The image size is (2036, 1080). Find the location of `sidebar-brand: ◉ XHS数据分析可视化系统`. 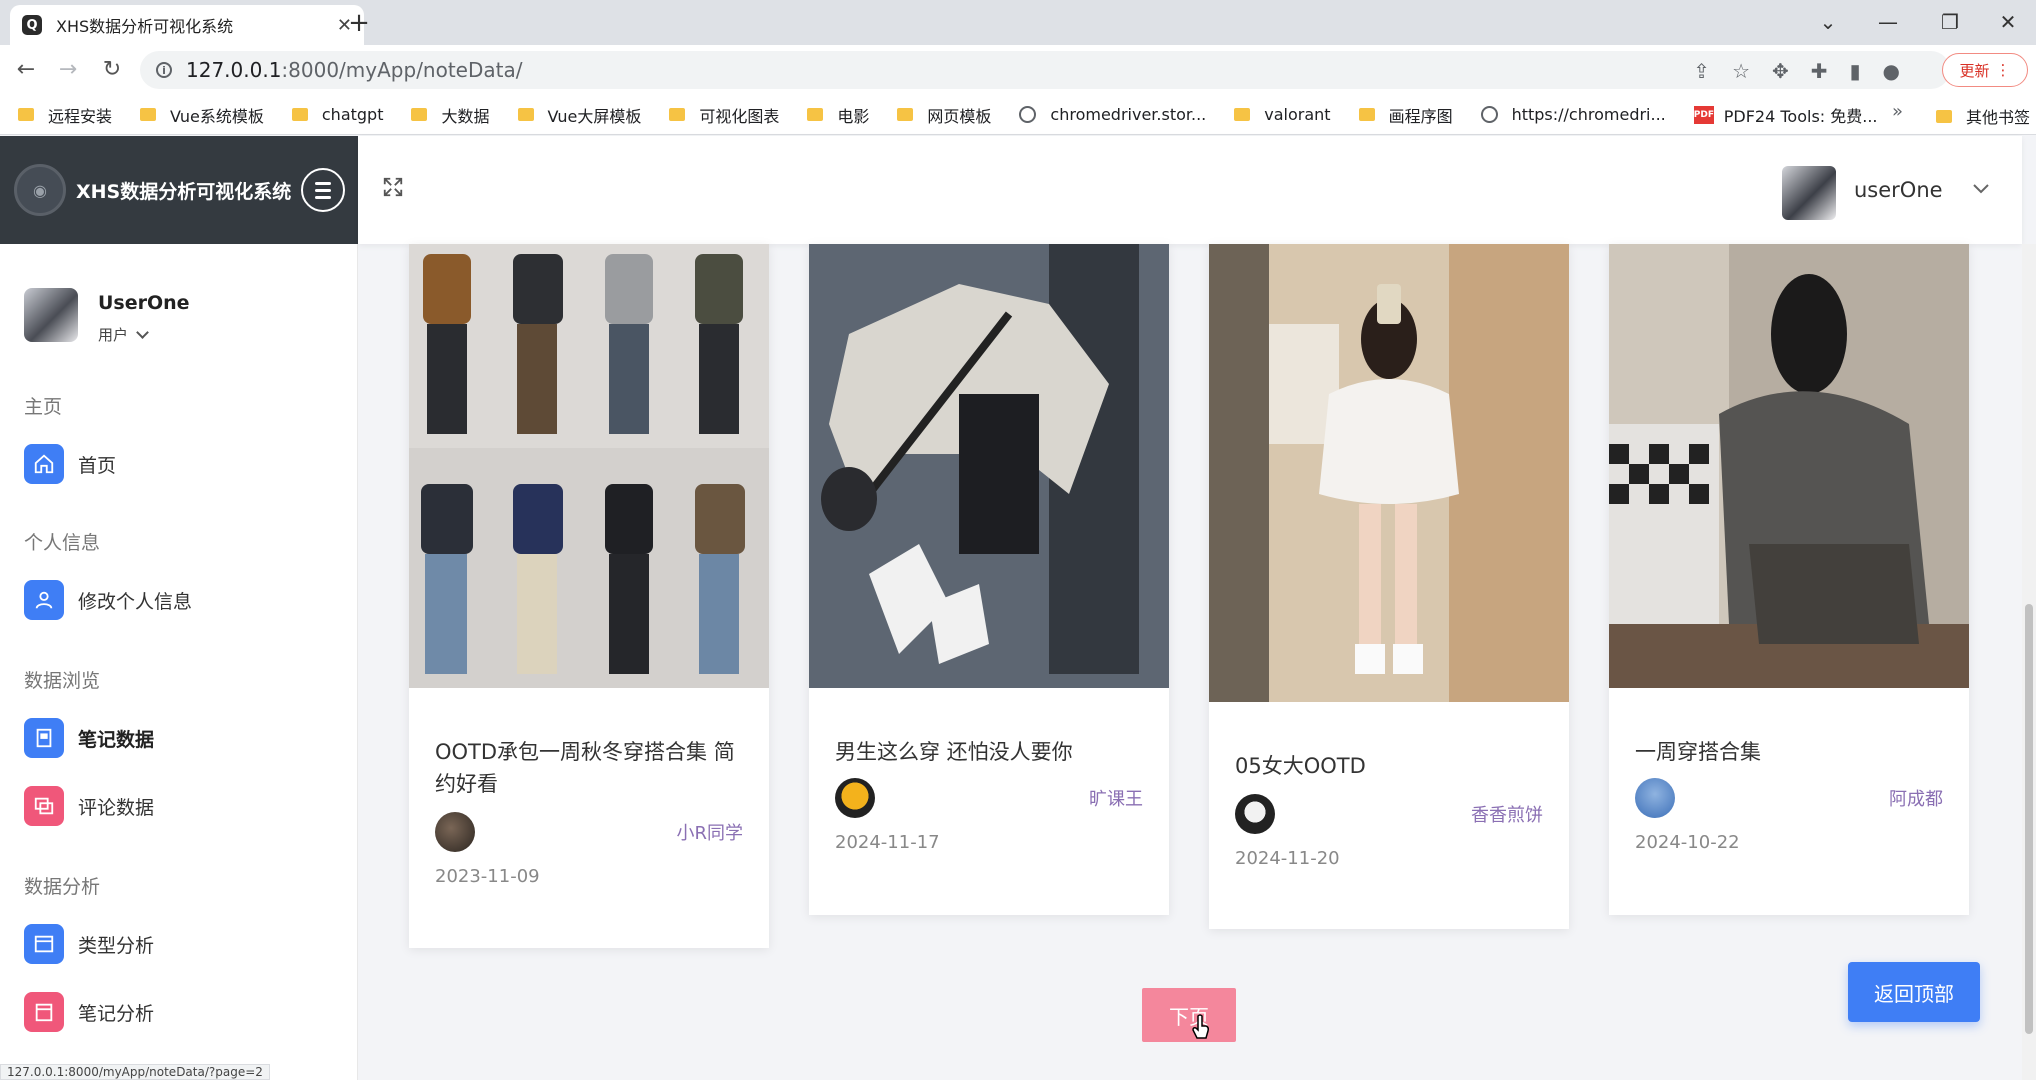

sidebar-brand: ◉ XHS数据分析可视化系统 is located at coordinates (179, 190).